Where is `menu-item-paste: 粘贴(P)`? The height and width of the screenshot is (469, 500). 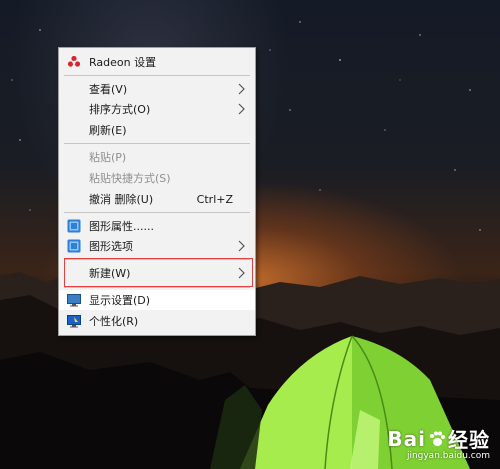
menu-item-paste: 粘贴(P) is located at coordinates (157, 157).